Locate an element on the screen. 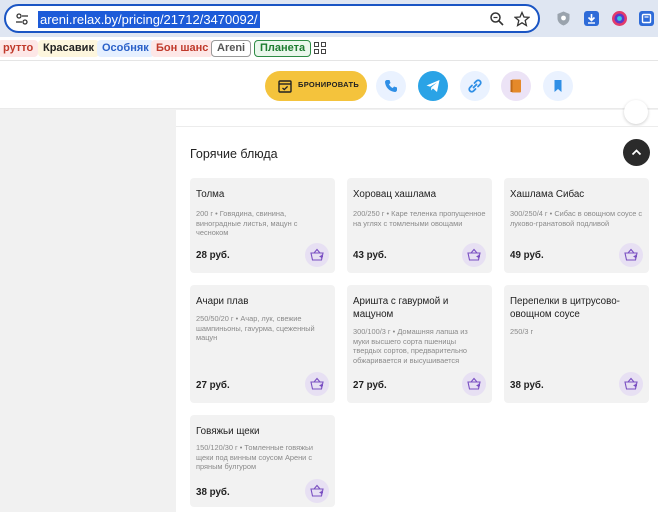 The image size is (658, 512). phone-button is located at coordinates (391, 86).